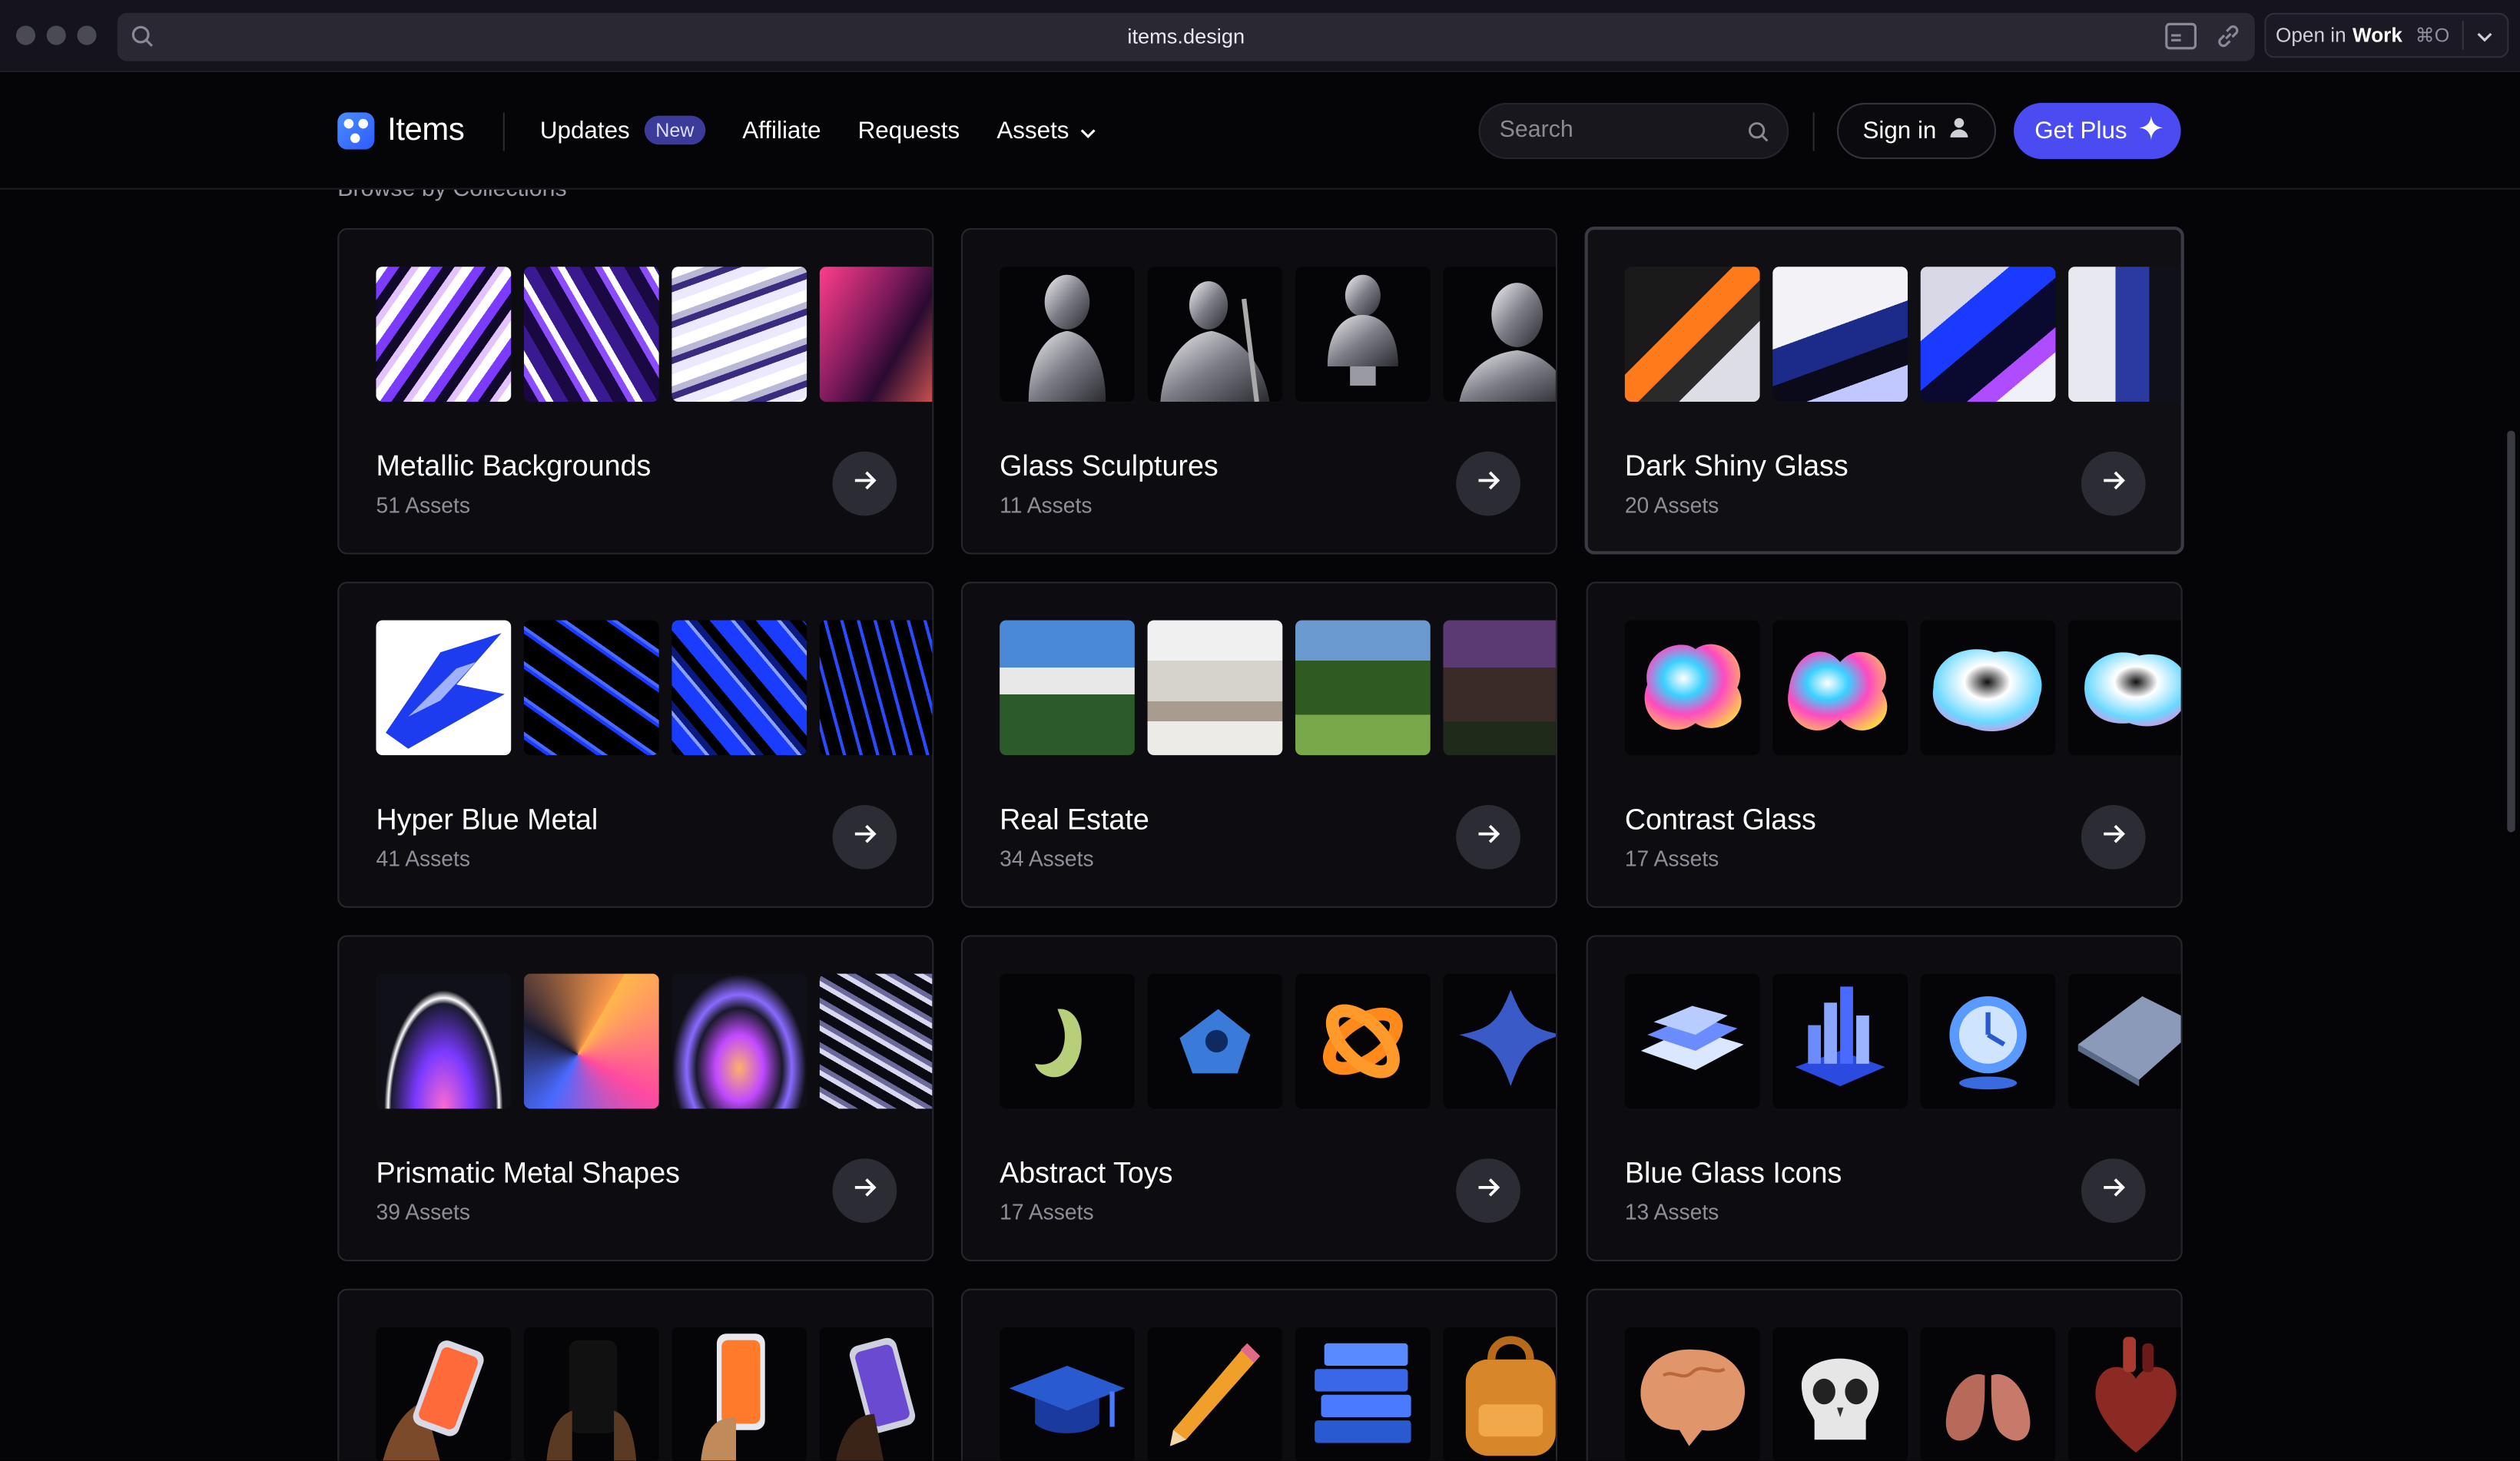 Image resolution: width=2520 pixels, height=1461 pixels. I want to click on get-plus-label: Get Plus, so click(2080, 131).